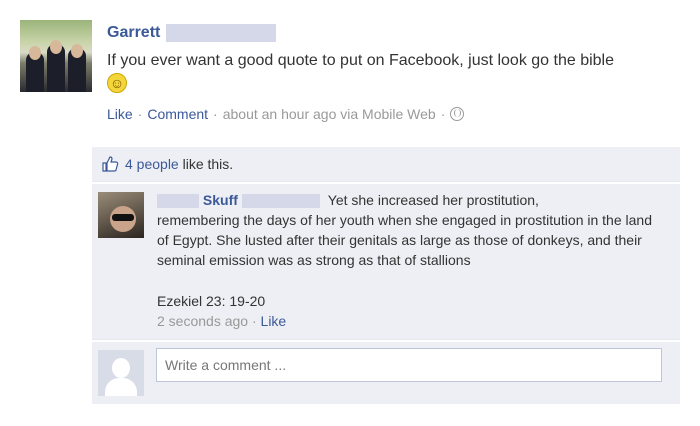  What do you see at coordinates (409, 365) in the screenshot?
I see `comment-input` at bounding box center [409, 365].